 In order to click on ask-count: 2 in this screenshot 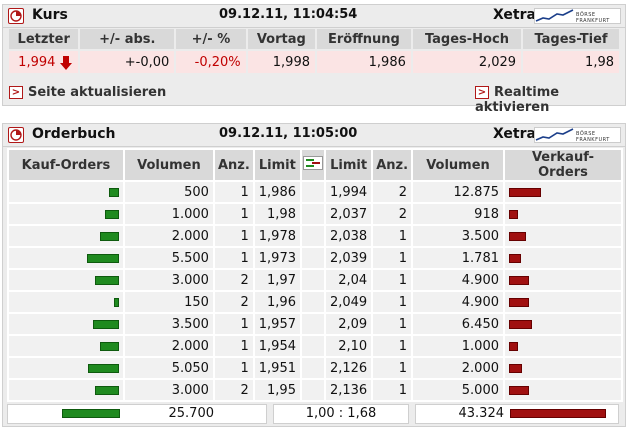, I will do `click(392, 214)`.